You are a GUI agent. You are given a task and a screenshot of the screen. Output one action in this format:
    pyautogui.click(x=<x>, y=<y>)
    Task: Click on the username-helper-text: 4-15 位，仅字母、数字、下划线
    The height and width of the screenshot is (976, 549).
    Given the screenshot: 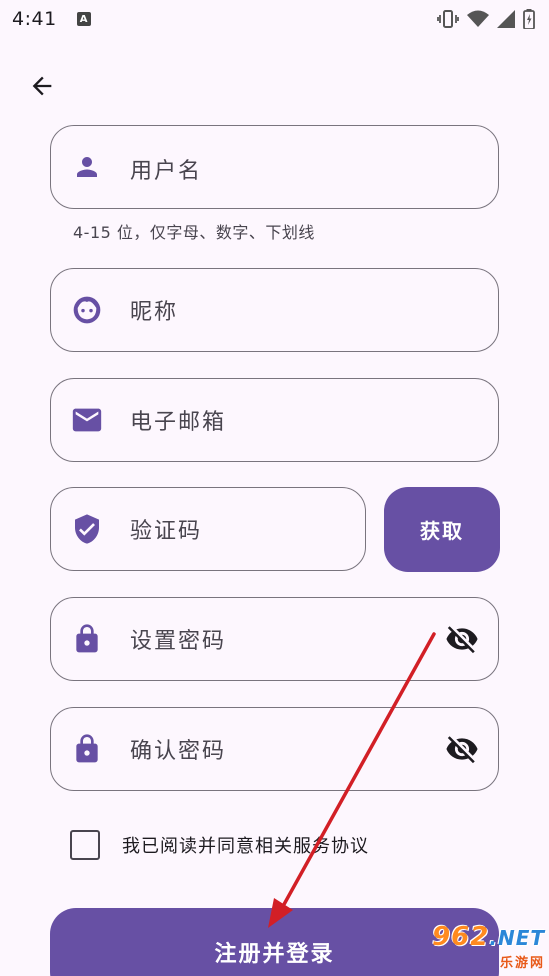 What is the action you would take?
    pyautogui.click(x=194, y=232)
    